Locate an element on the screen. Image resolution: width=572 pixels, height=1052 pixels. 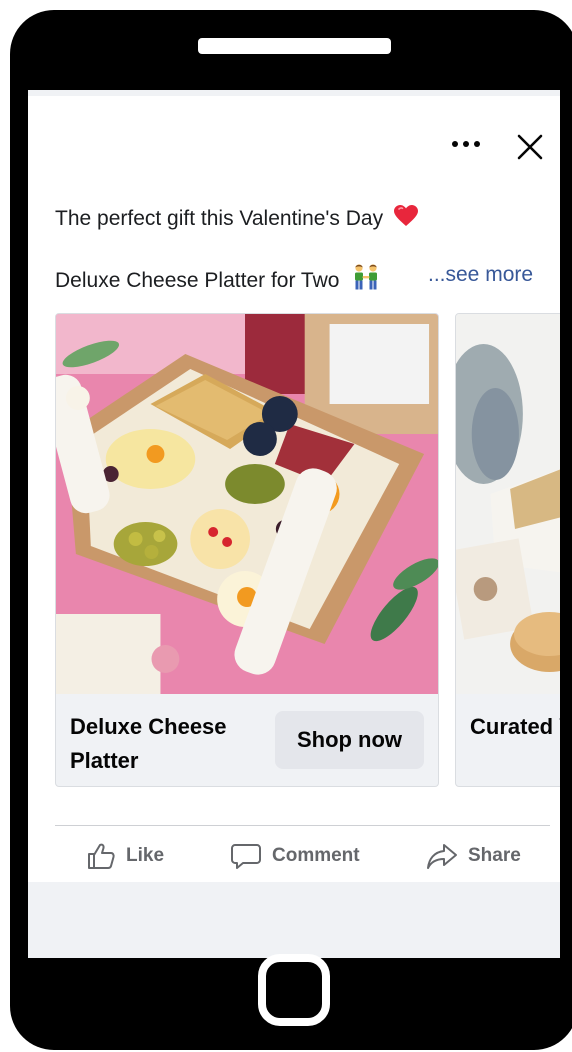
divider is located at coordinates (302, 825).